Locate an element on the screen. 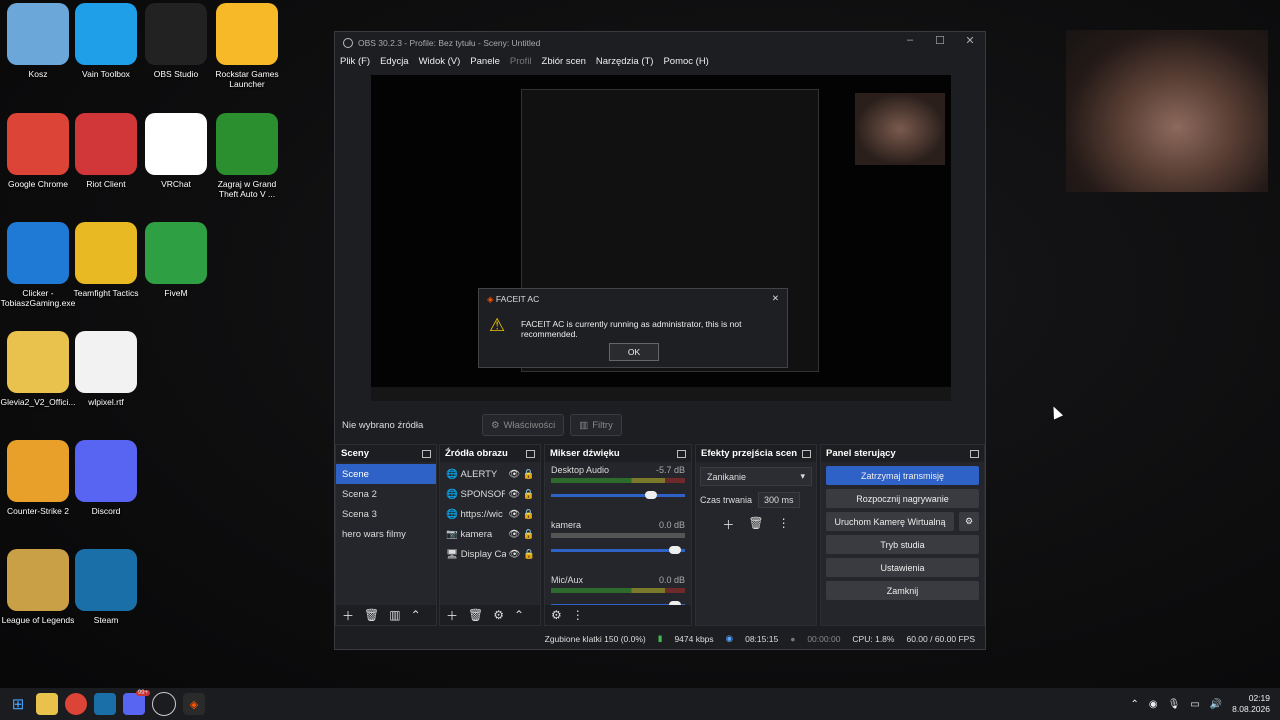 The height and width of the screenshot is (720, 1280). desktop-shortcut: VRChat is located at coordinates (176, 151).